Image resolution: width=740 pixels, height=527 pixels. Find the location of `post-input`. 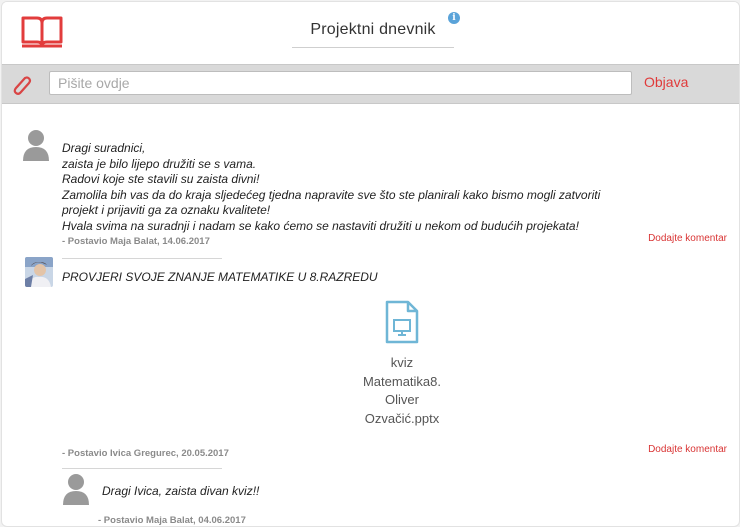

post-input is located at coordinates (340, 83).